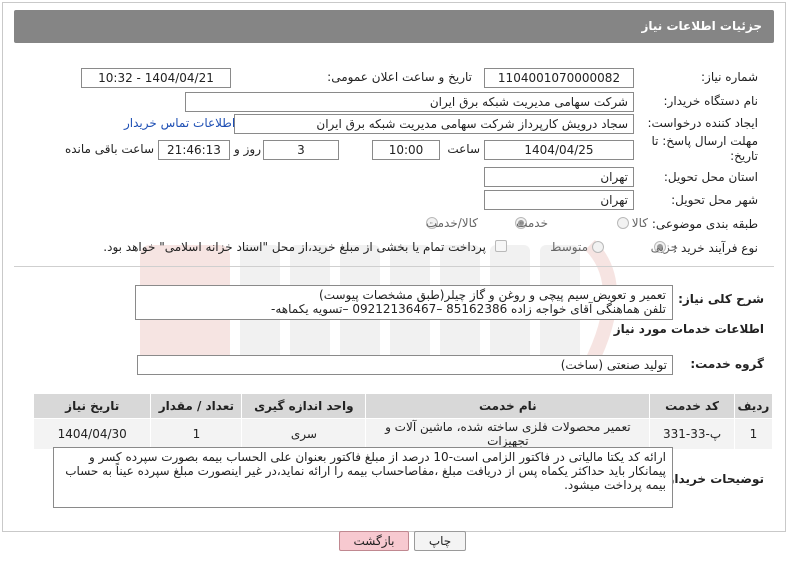 Image resolution: width=788 pixels, height=566 pixels. What do you see at coordinates (711, 101) in the screenshot?
I see `buyer-org-label: نام دستگاه خریدار:` at bounding box center [711, 101].